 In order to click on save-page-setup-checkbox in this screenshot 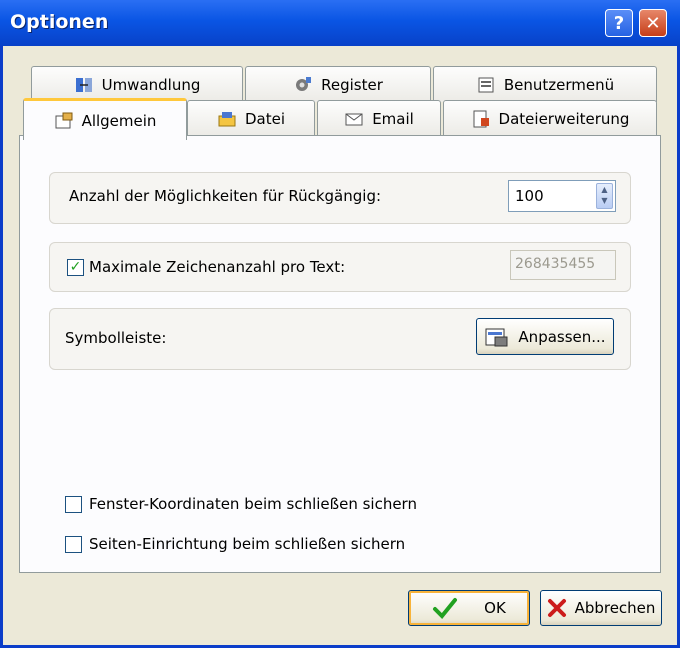, I will do `click(73, 544)`.